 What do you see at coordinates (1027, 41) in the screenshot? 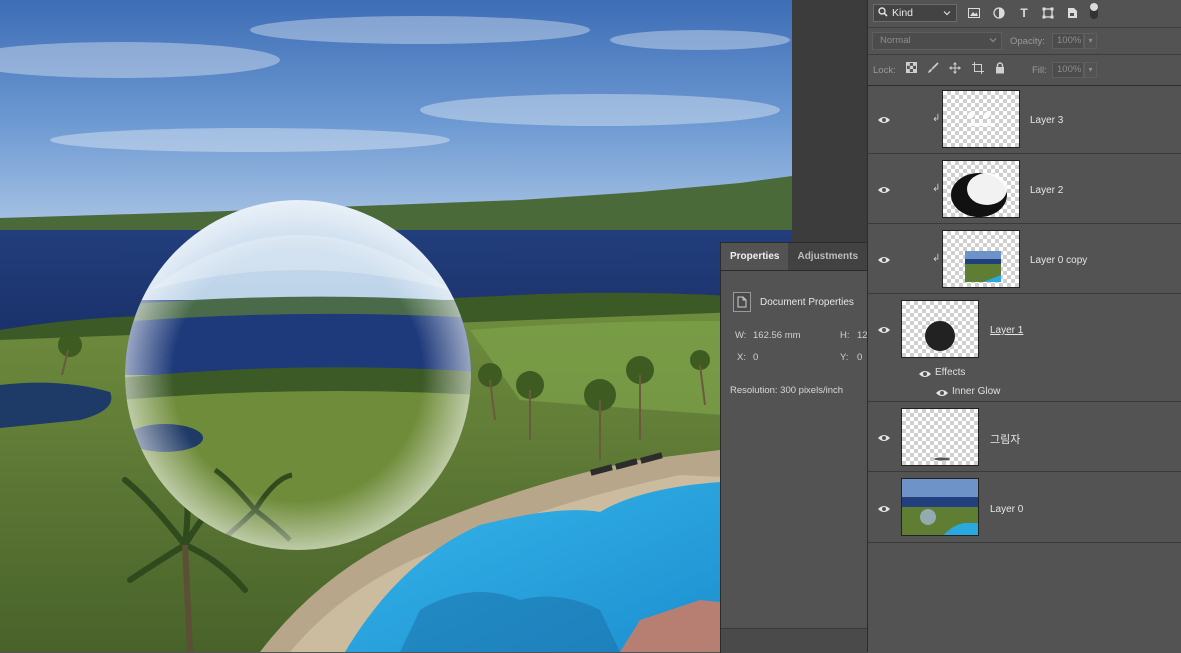
I see `opacity-label: Opacity:` at bounding box center [1027, 41].